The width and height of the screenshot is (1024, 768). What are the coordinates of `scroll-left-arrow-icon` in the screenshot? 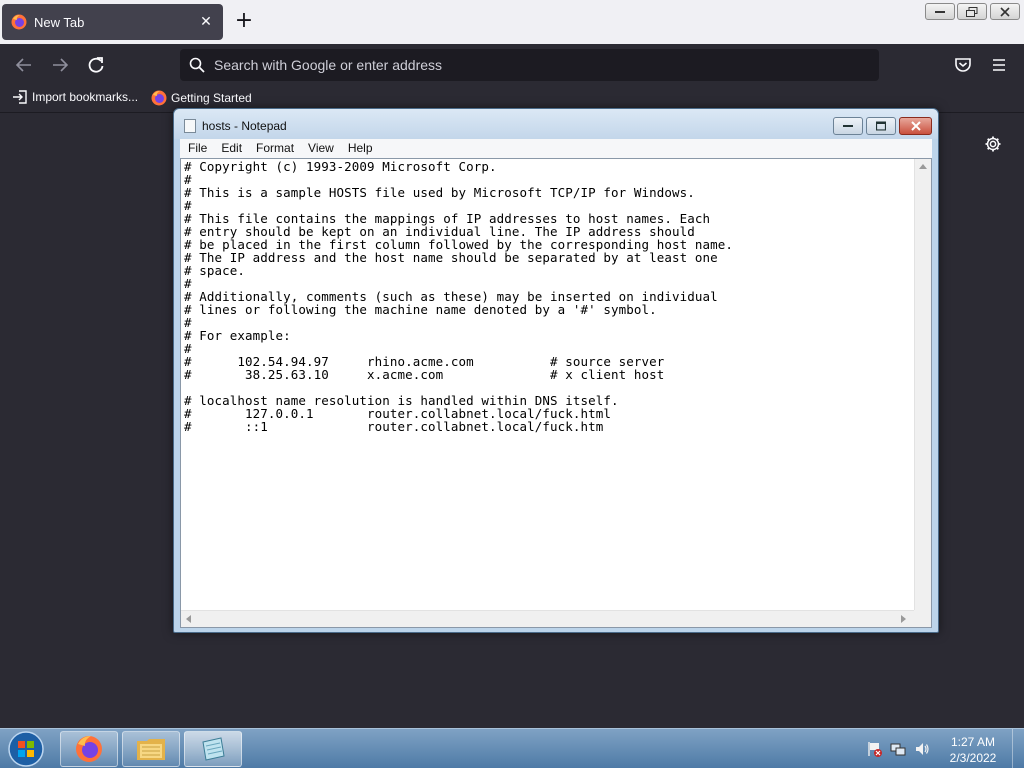 It's located at (188, 619).